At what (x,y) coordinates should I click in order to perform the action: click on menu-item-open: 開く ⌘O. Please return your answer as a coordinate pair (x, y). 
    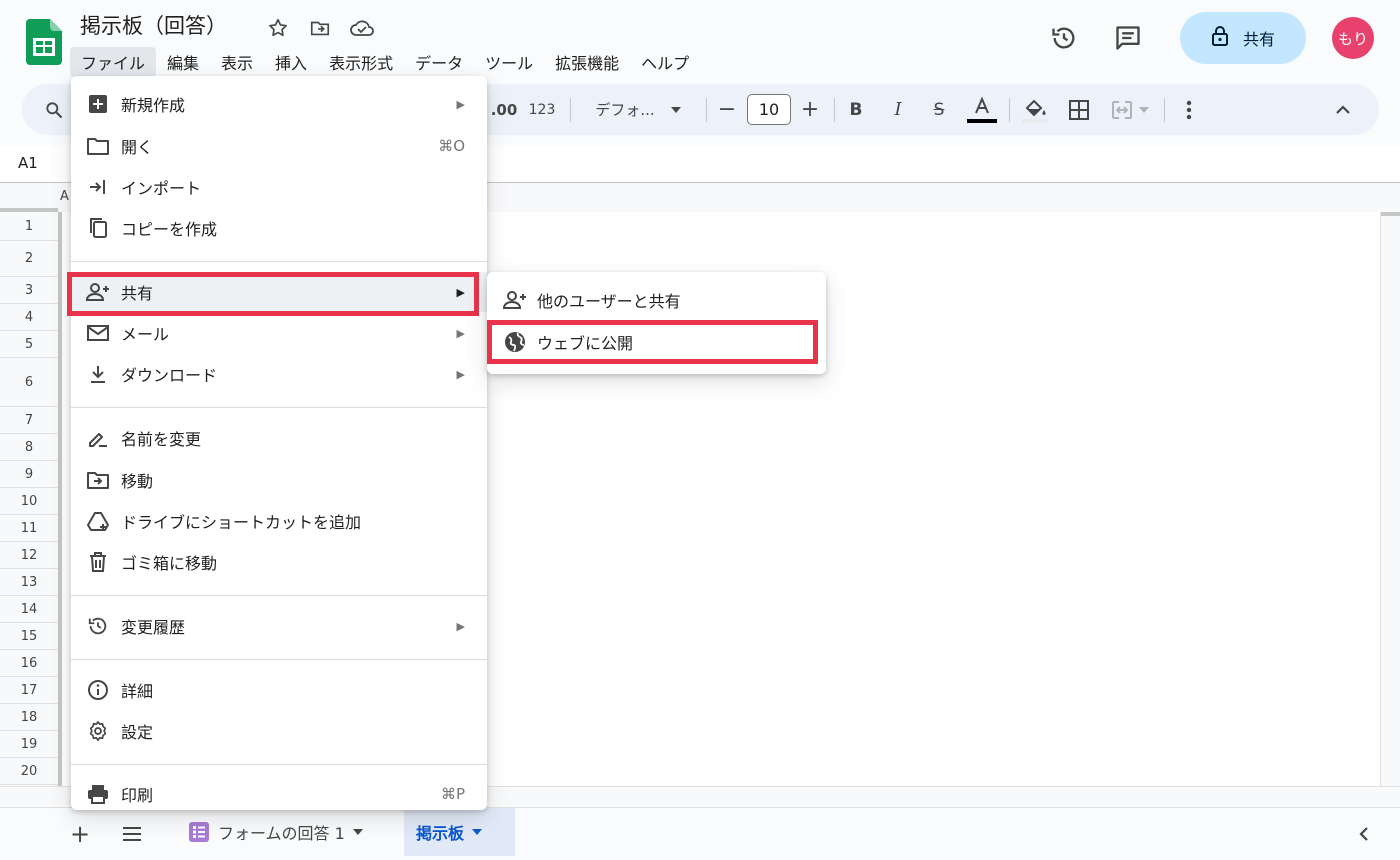
    Looking at the image, I should click on (279, 146).